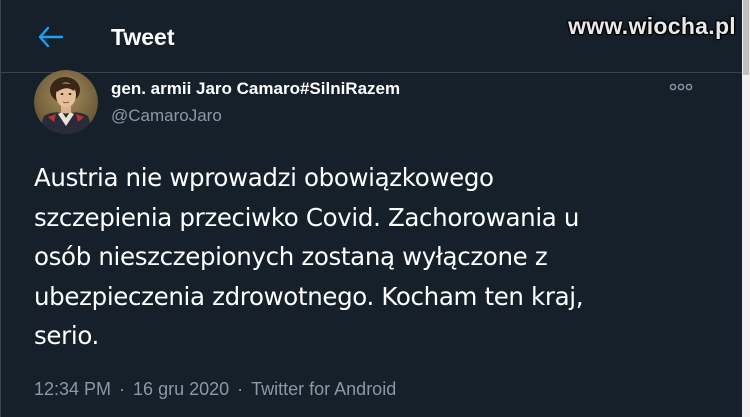 This screenshot has height=417, width=750. I want to click on scrollbar-thumb, so click(746, 37).